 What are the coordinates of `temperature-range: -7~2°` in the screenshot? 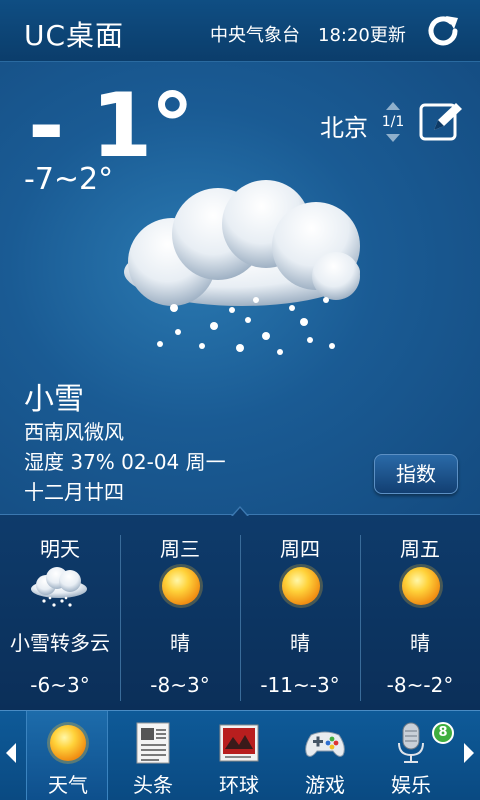 It's located at (69, 179).